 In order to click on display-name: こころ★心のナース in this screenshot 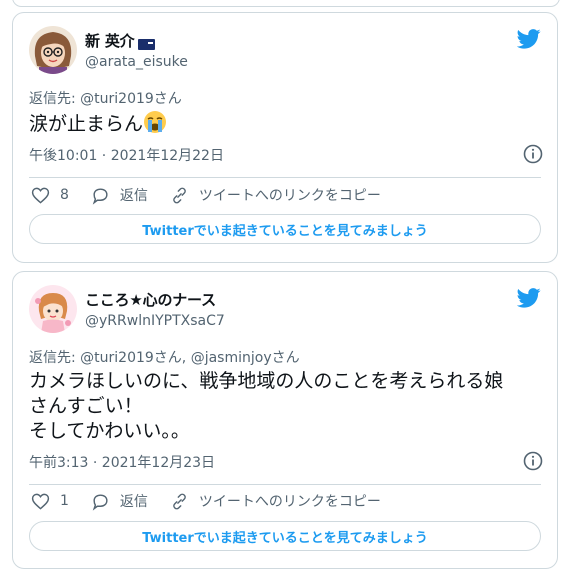, I will do `click(150, 299)`.